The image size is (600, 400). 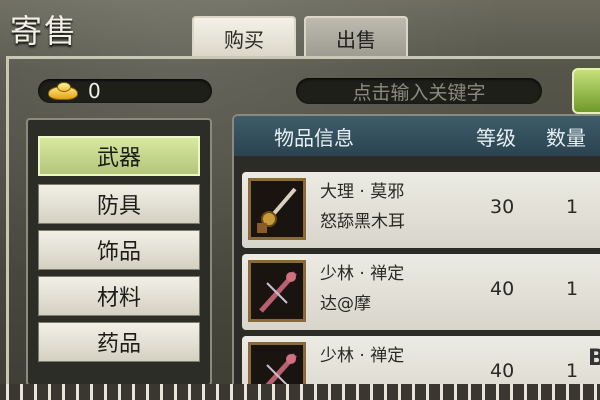 What do you see at coordinates (502, 207) in the screenshot?
I see `item-level: 30` at bounding box center [502, 207].